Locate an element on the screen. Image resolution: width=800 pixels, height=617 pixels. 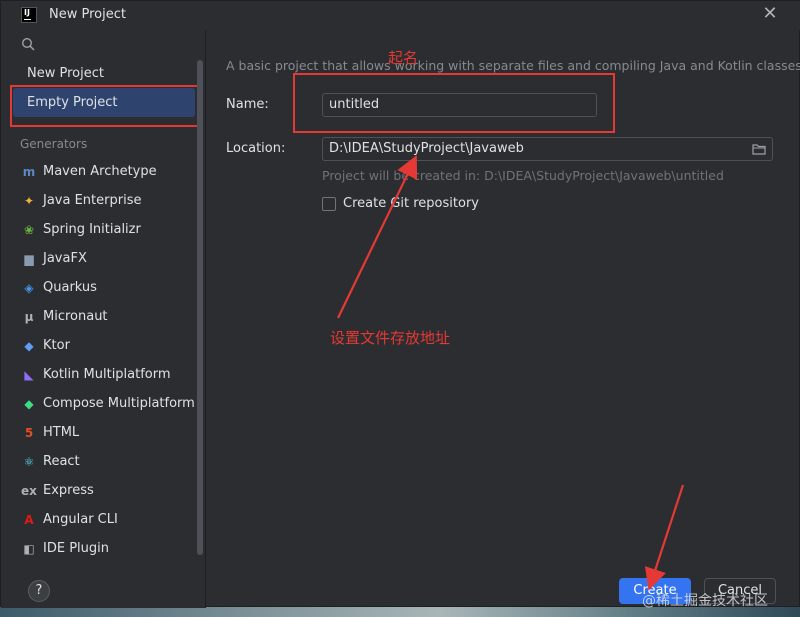
watermark: @稀土掘金技术社区 is located at coordinates (705, 601).